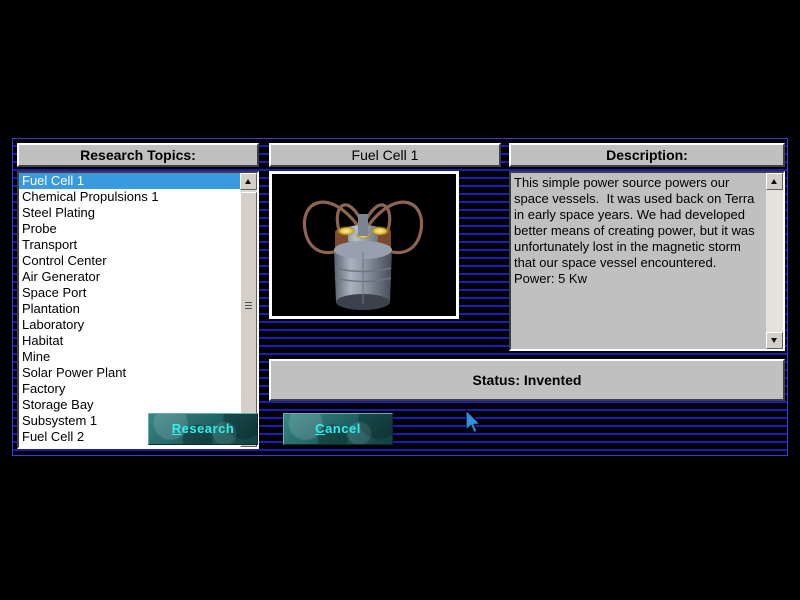  I want to click on description-scroll-up-button, so click(774, 181).